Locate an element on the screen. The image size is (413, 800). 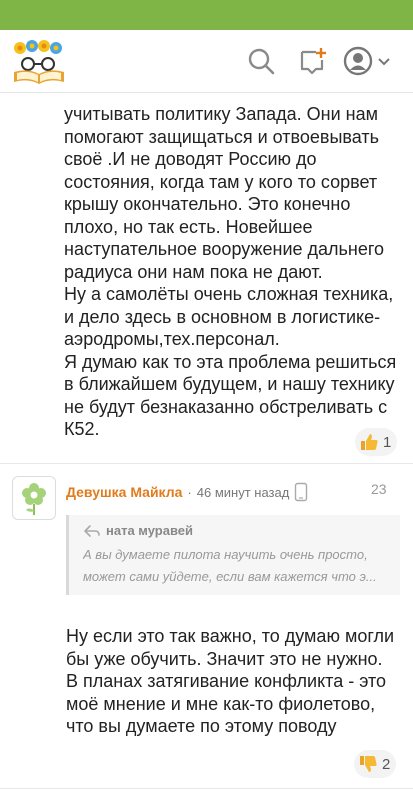
avatar is located at coordinates (34, 498).